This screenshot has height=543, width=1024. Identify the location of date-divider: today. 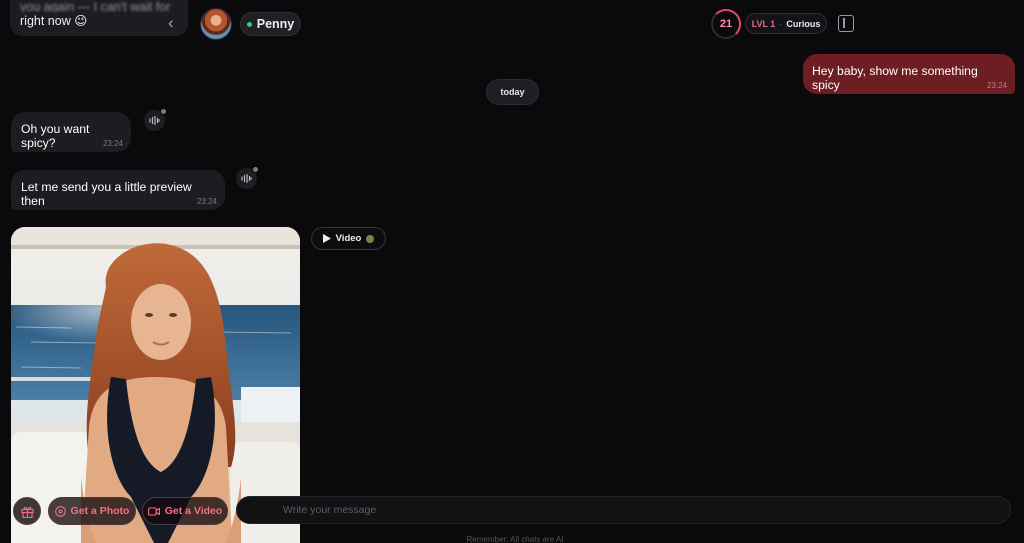
(512, 92).